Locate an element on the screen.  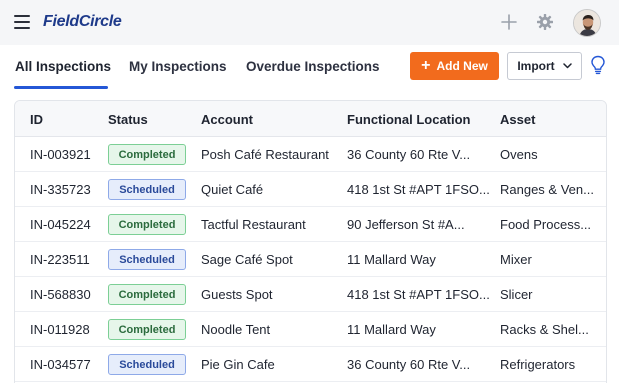
active-tab-indicator is located at coordinates (61, 87).